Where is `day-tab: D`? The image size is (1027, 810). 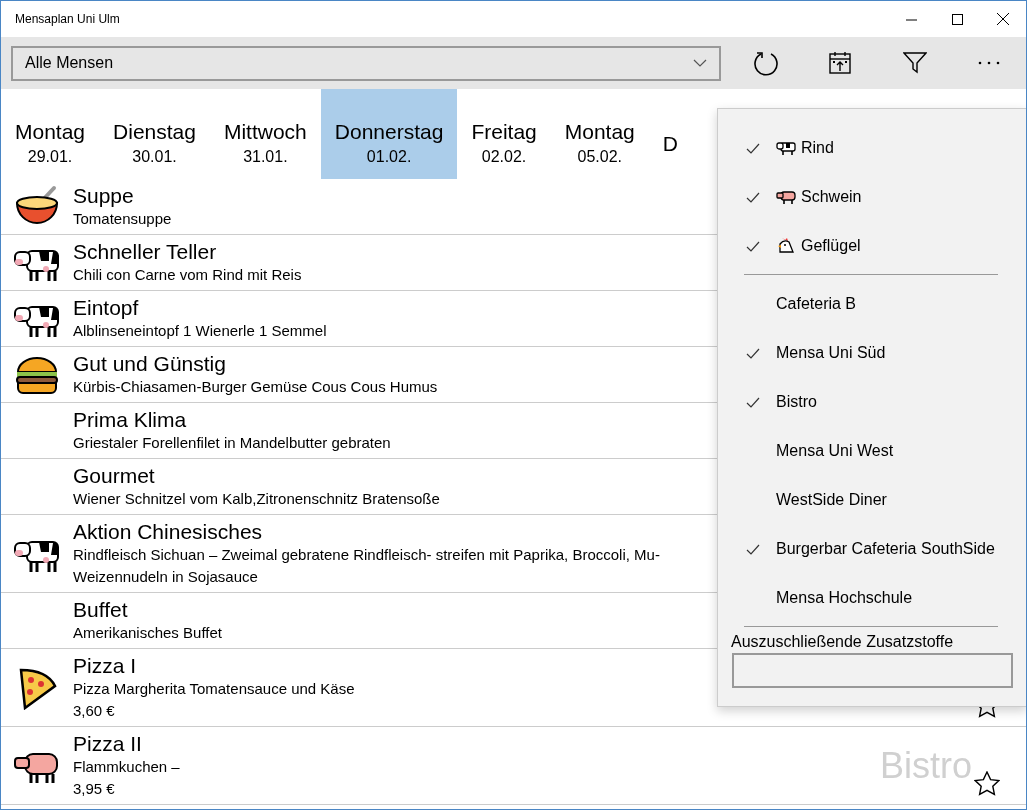
day-tab: D is located at coordinates (670, 134).